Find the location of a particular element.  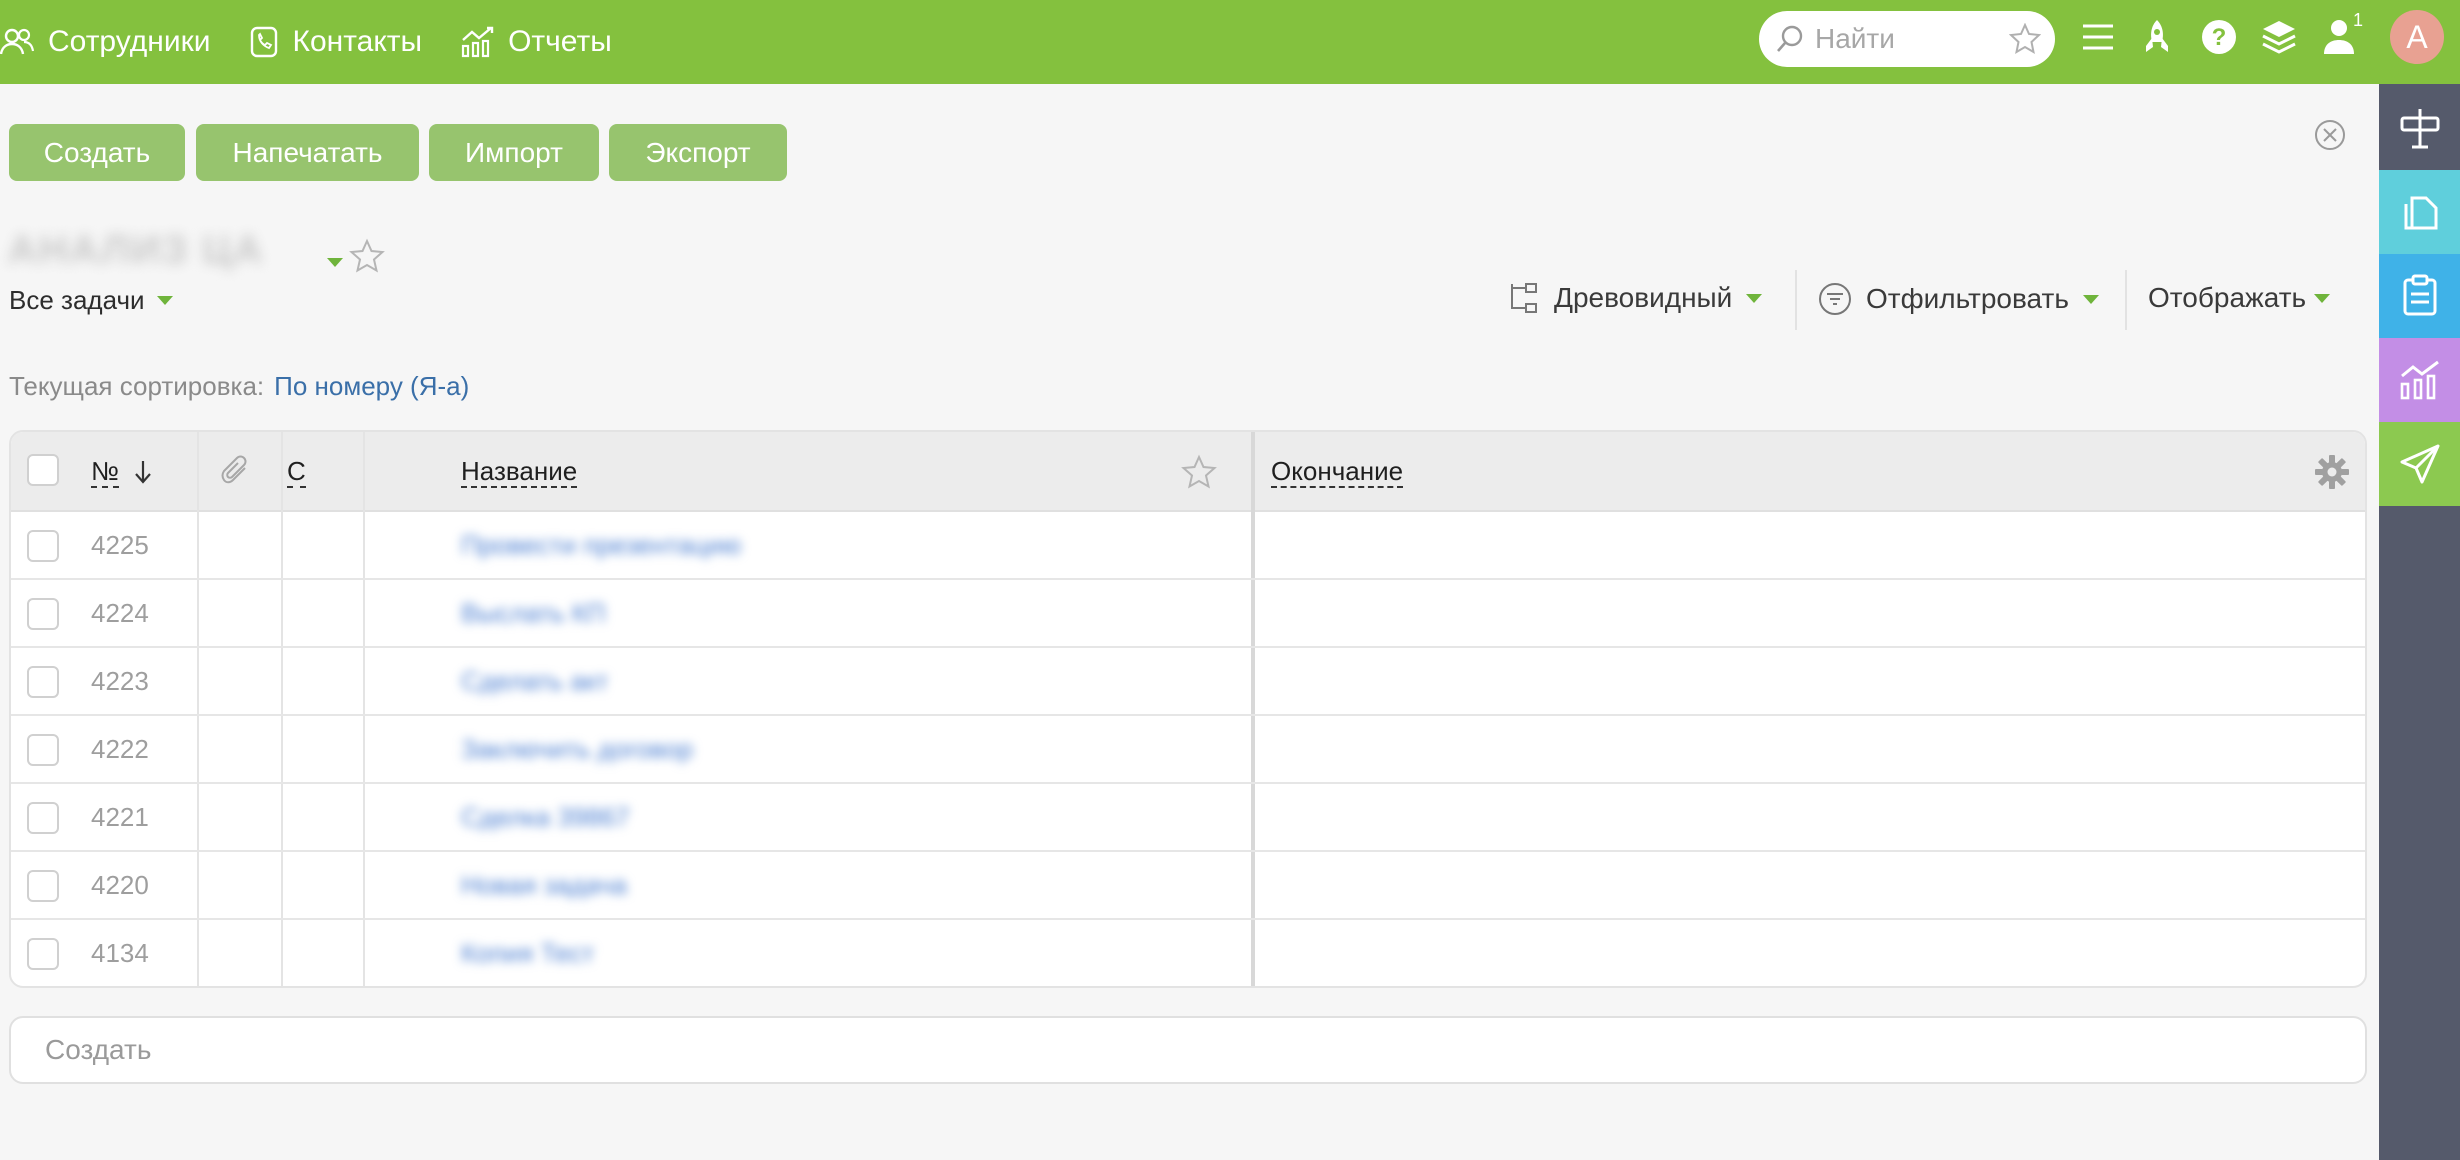

nav-reports-label: Отчеты is located at coordinates (560, 41).